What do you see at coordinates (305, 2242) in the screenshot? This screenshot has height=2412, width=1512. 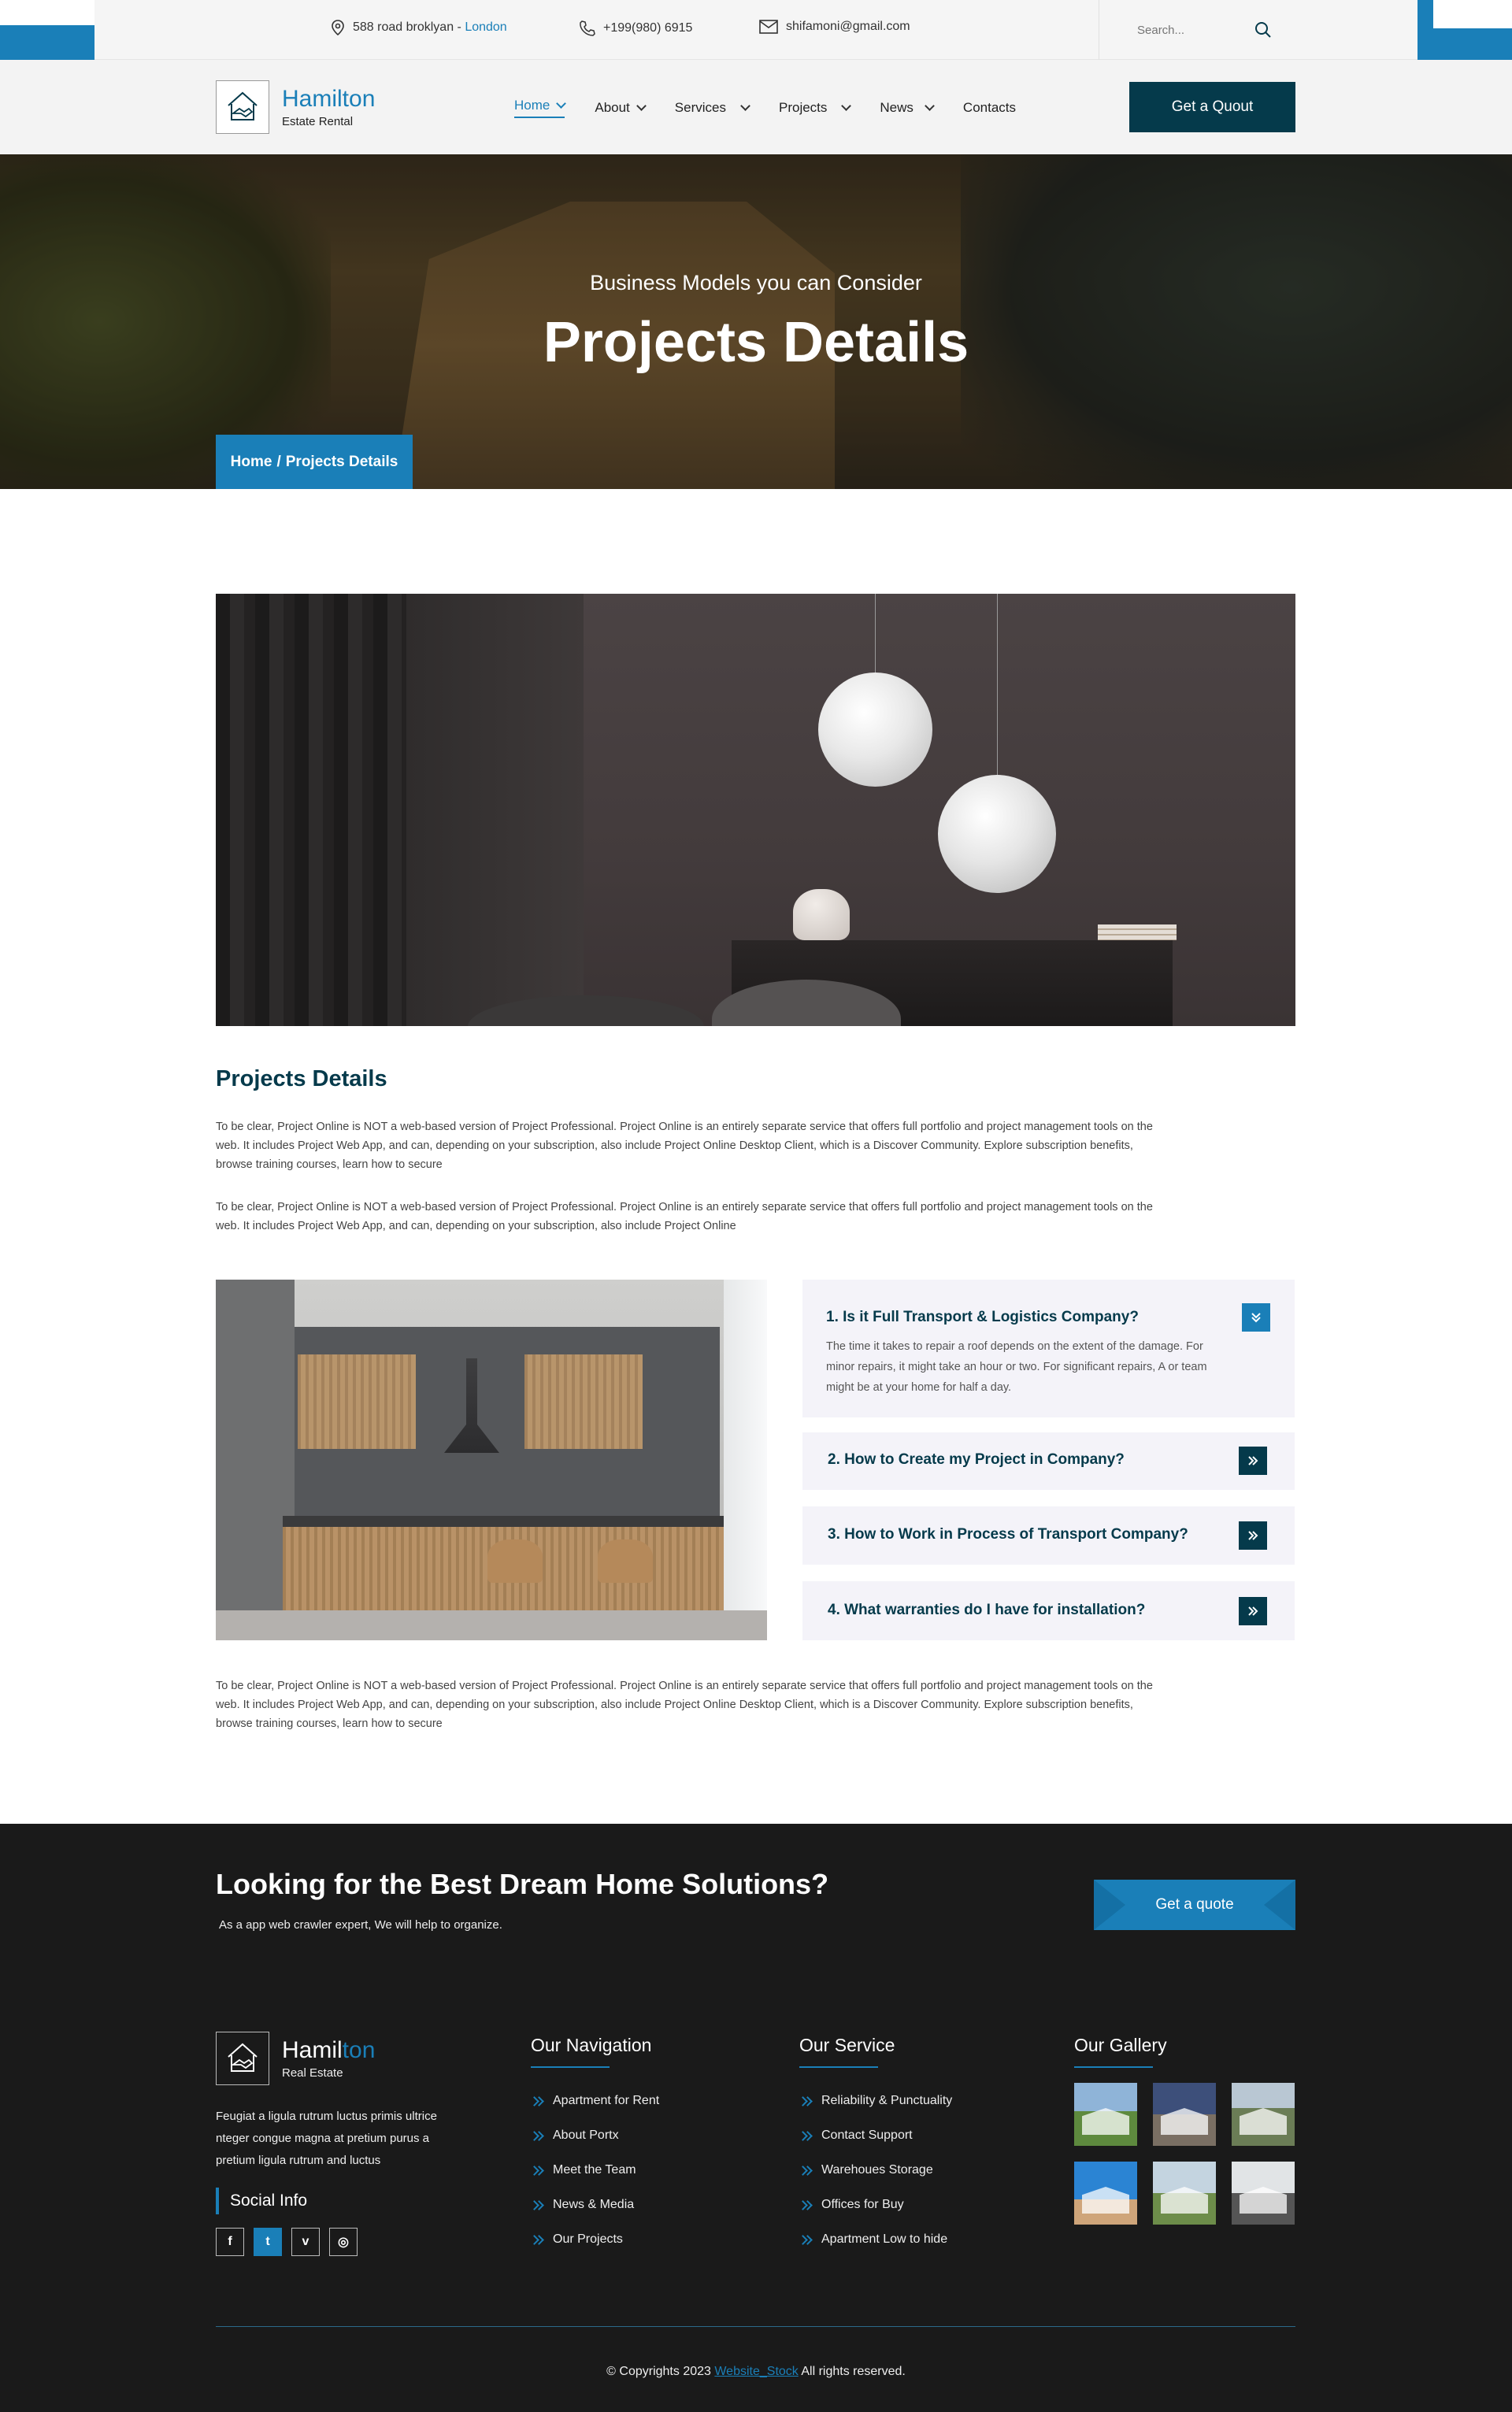 I see `vine-icon: v` at bounding box center [305, 2242].